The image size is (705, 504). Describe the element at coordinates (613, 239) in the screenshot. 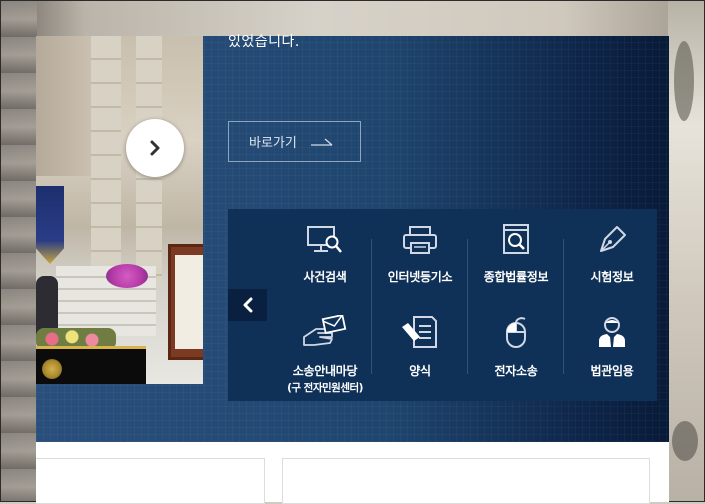

I see `pen-nib-icon` at that location.